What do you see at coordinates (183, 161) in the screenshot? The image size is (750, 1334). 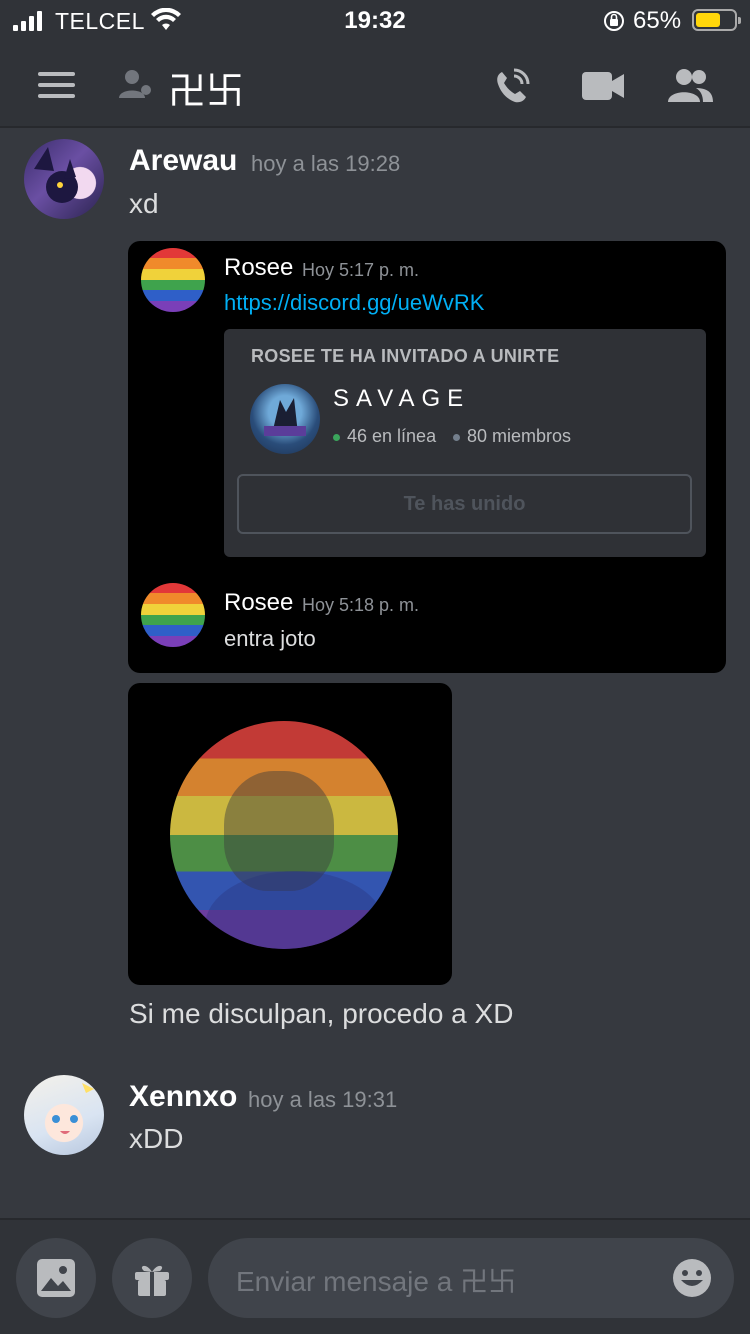 I see `message-author: Arewau` at bounding box center [183, 161].